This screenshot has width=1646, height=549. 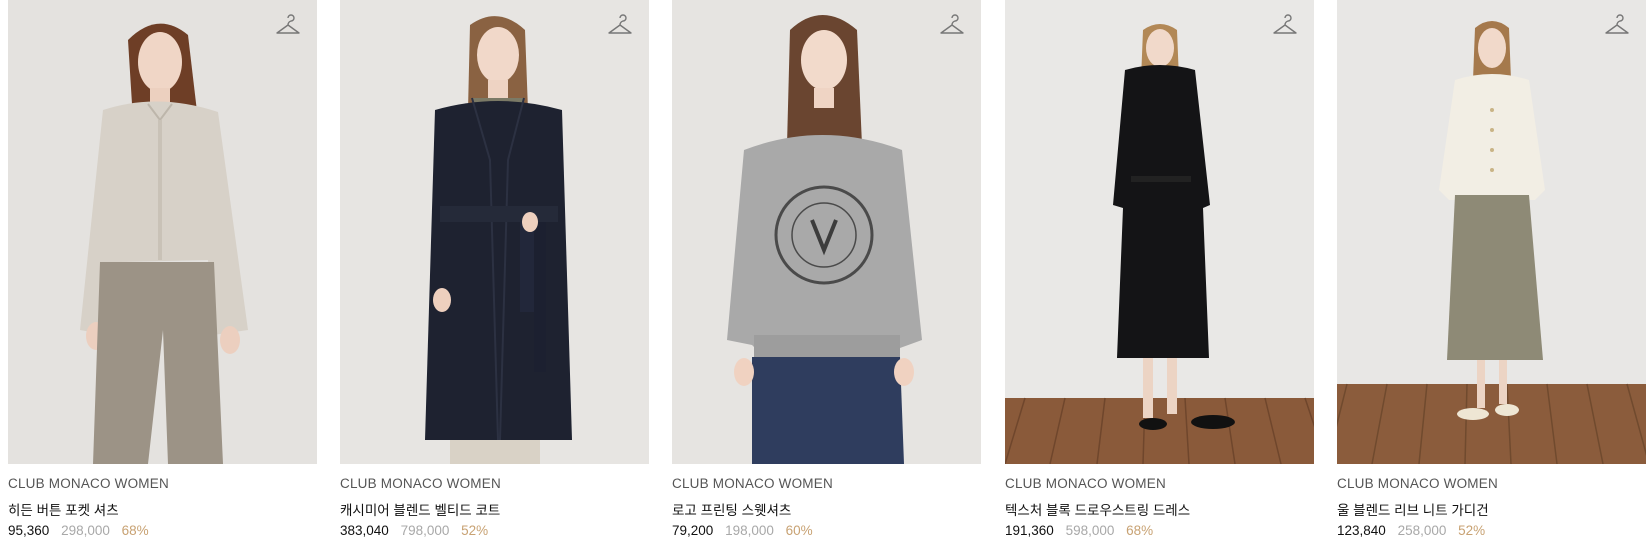 I want to click on original-price: 198,000, so click(x=749, y=530).